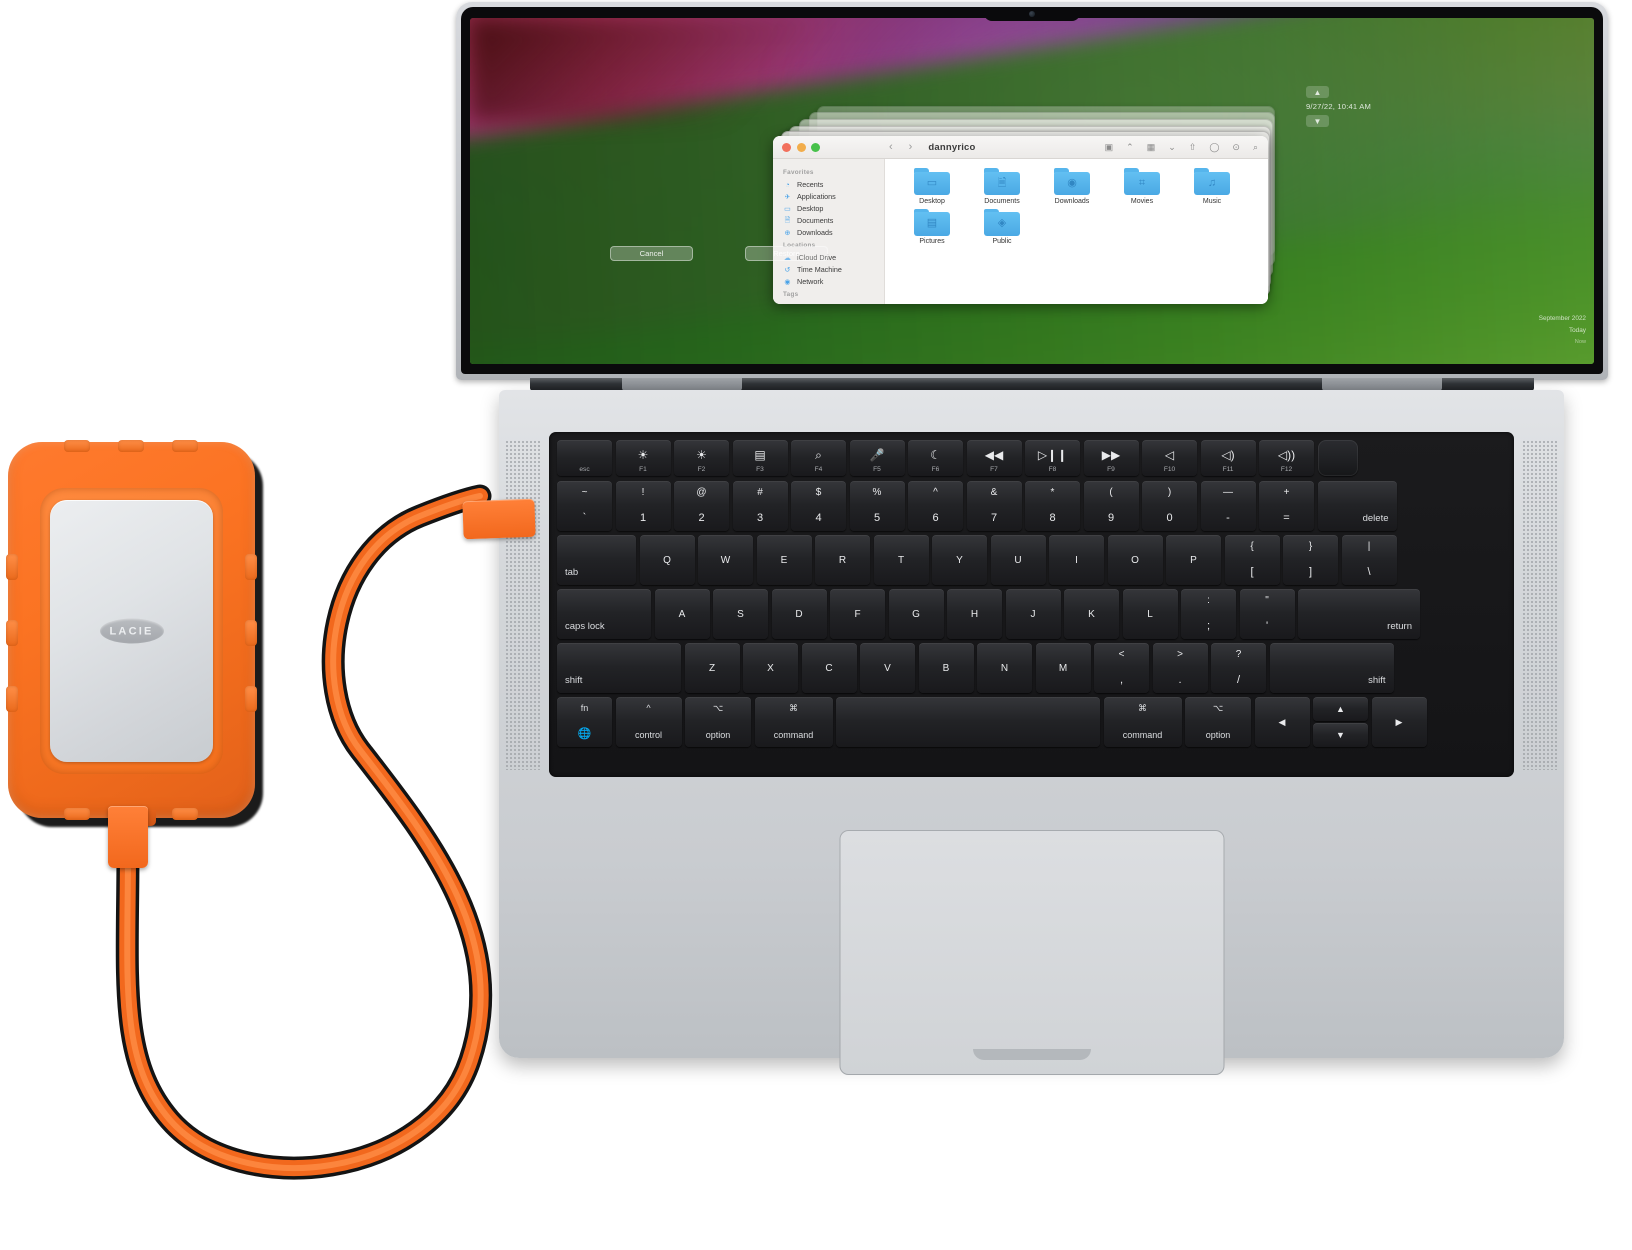 This screenshot has height=1250, width=1632. I want to click on key-quote: " ', so click(1267, 614).